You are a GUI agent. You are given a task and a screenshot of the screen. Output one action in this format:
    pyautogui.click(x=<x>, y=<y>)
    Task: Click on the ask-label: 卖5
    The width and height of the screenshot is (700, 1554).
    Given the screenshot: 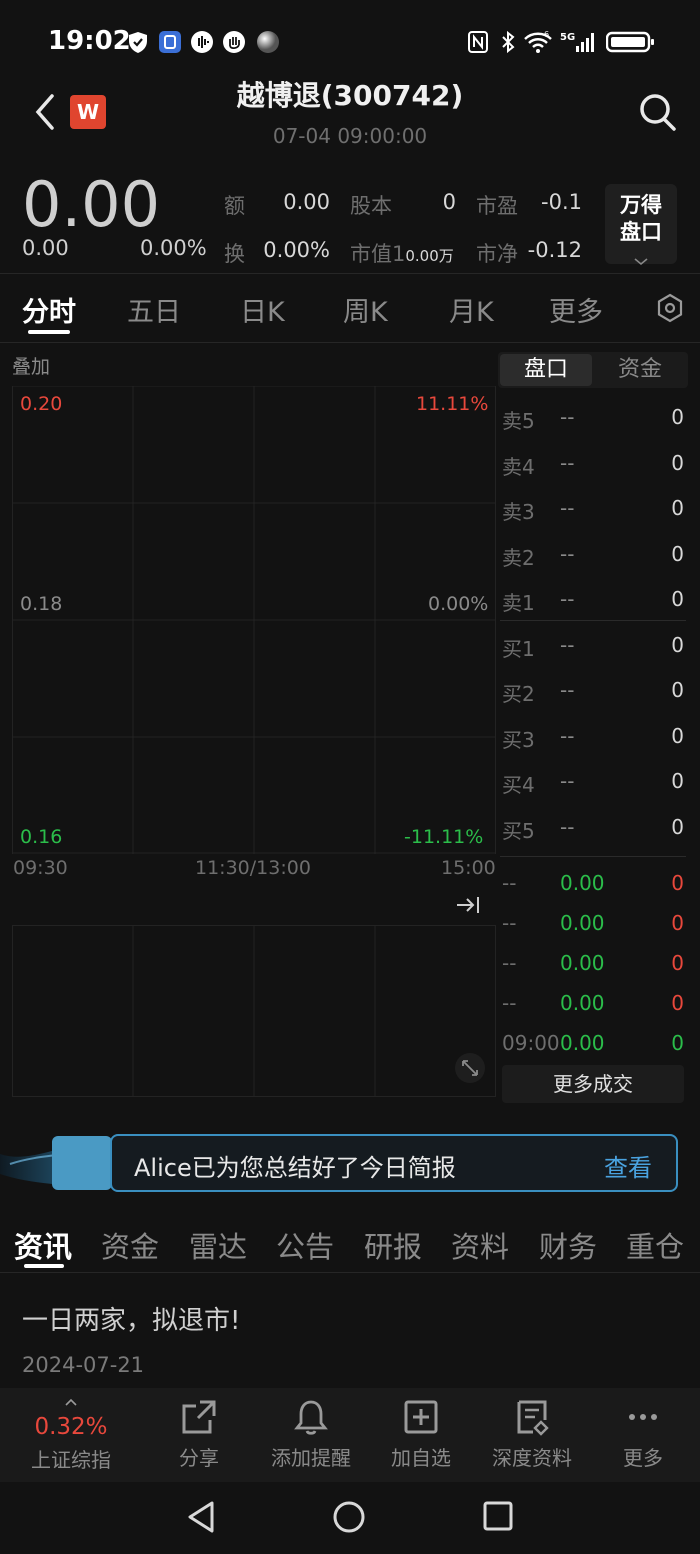 What is the action you would take?
    pyautogui.click(x=518, y=421)
    